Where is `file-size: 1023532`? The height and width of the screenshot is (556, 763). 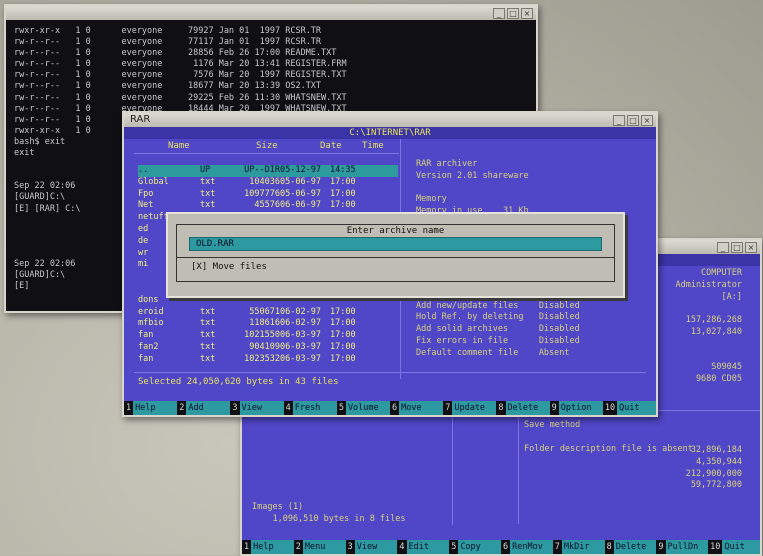 file-size: 1023532 is located at coordinates (262, 358).